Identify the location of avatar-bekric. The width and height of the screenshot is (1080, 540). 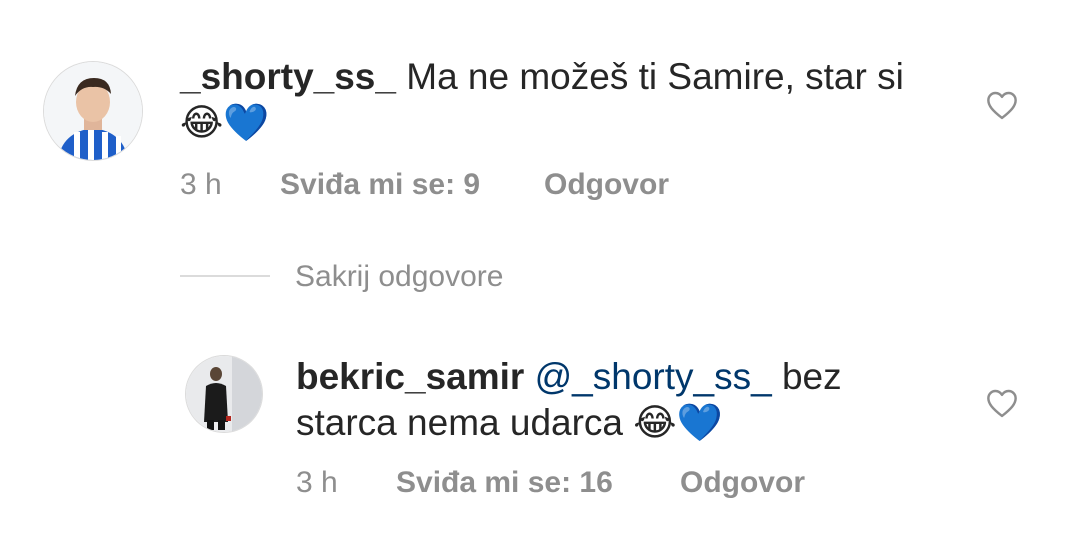
(224, 394).